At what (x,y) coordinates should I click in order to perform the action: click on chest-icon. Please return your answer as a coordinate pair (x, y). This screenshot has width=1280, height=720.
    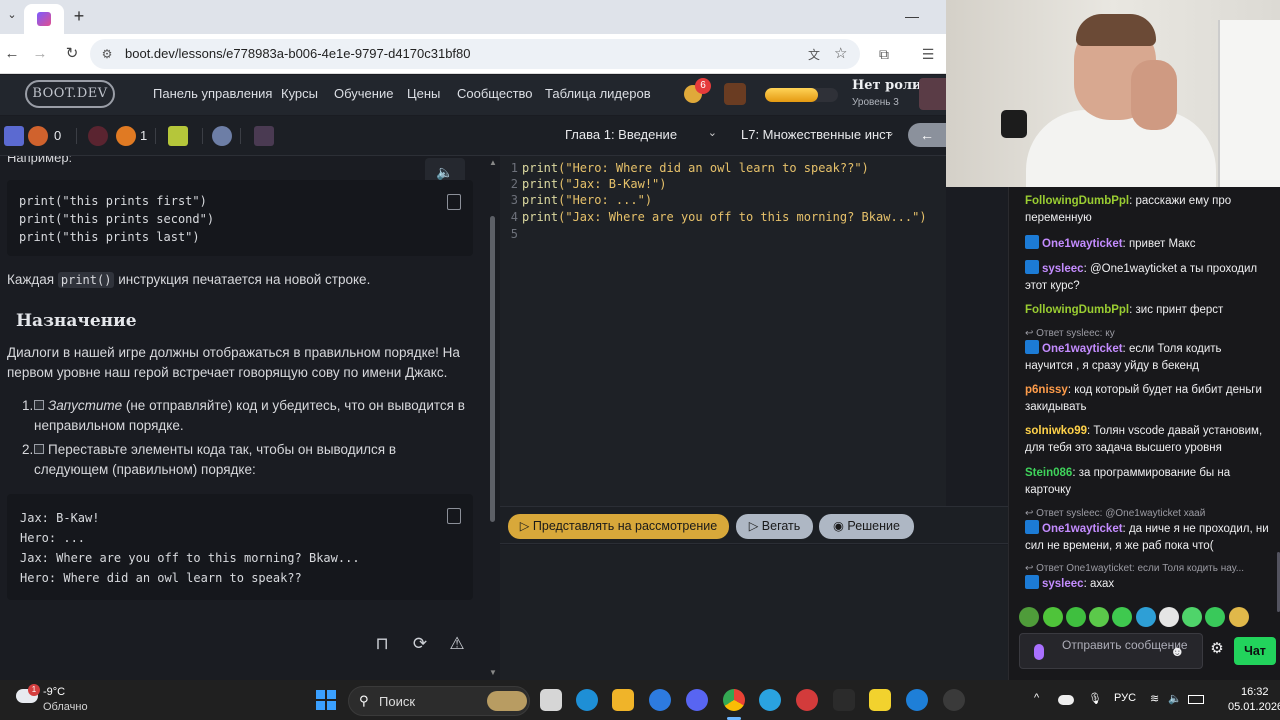
    Looking at the image, I should click on (264, 136).